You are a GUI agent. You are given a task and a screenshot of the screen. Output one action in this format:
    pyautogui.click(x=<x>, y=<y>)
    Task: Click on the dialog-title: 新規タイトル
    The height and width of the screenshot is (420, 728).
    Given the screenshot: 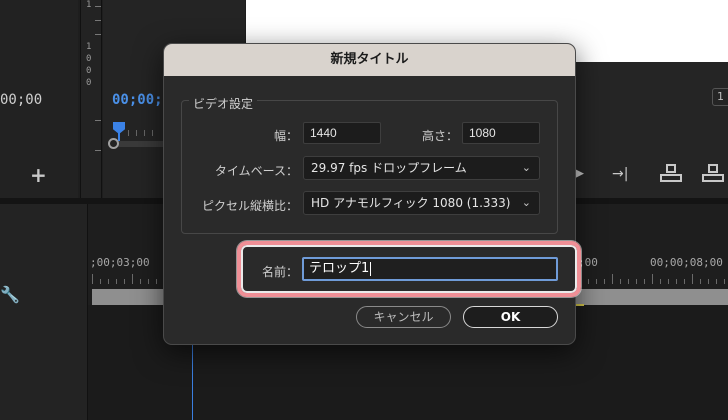 What is the action you would take?
    pyautogui.click(x=369, y=60)
    